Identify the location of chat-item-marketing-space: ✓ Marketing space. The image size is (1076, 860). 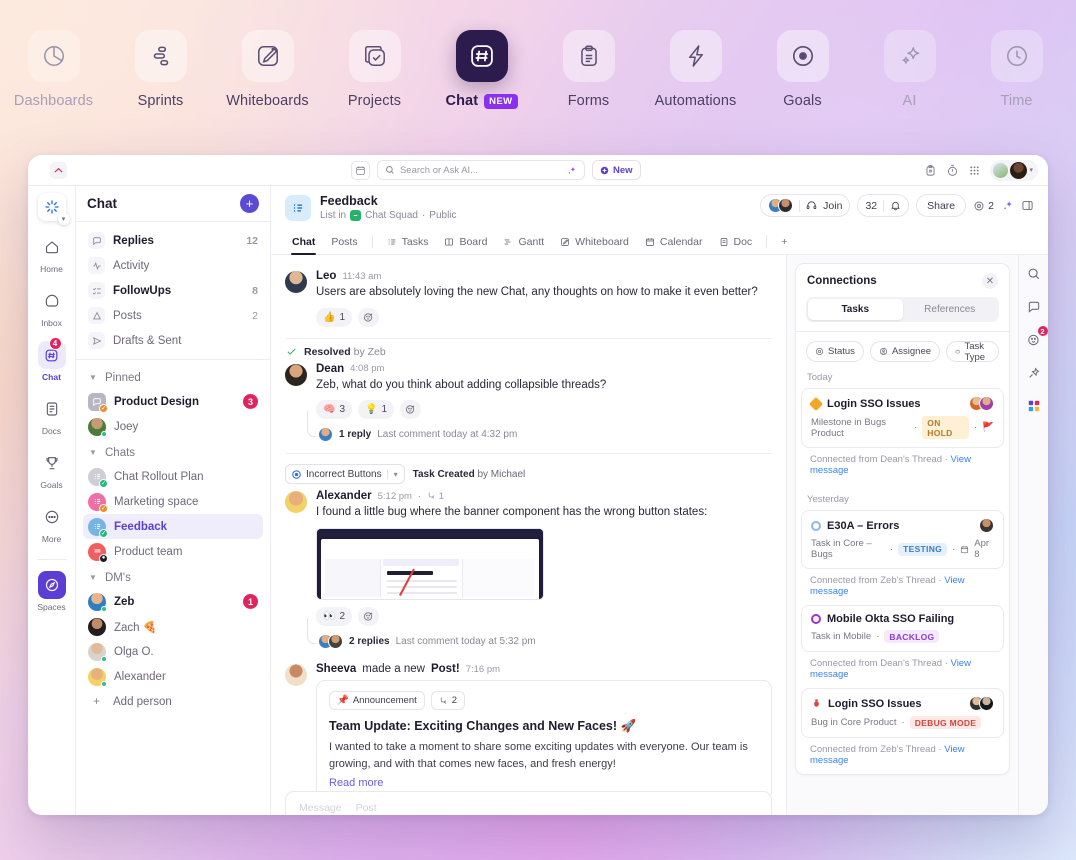
(173, 501).